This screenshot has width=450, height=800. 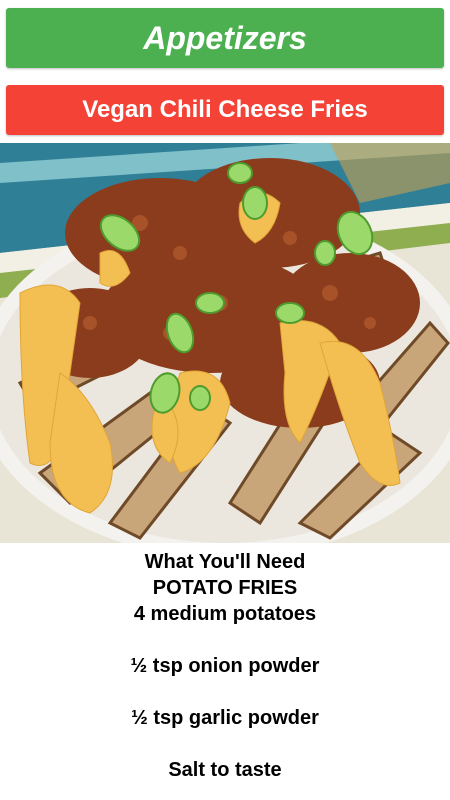 I want to click on recipe-title: Vegan Chili Cheese Fries, so click(x=225, y=110).